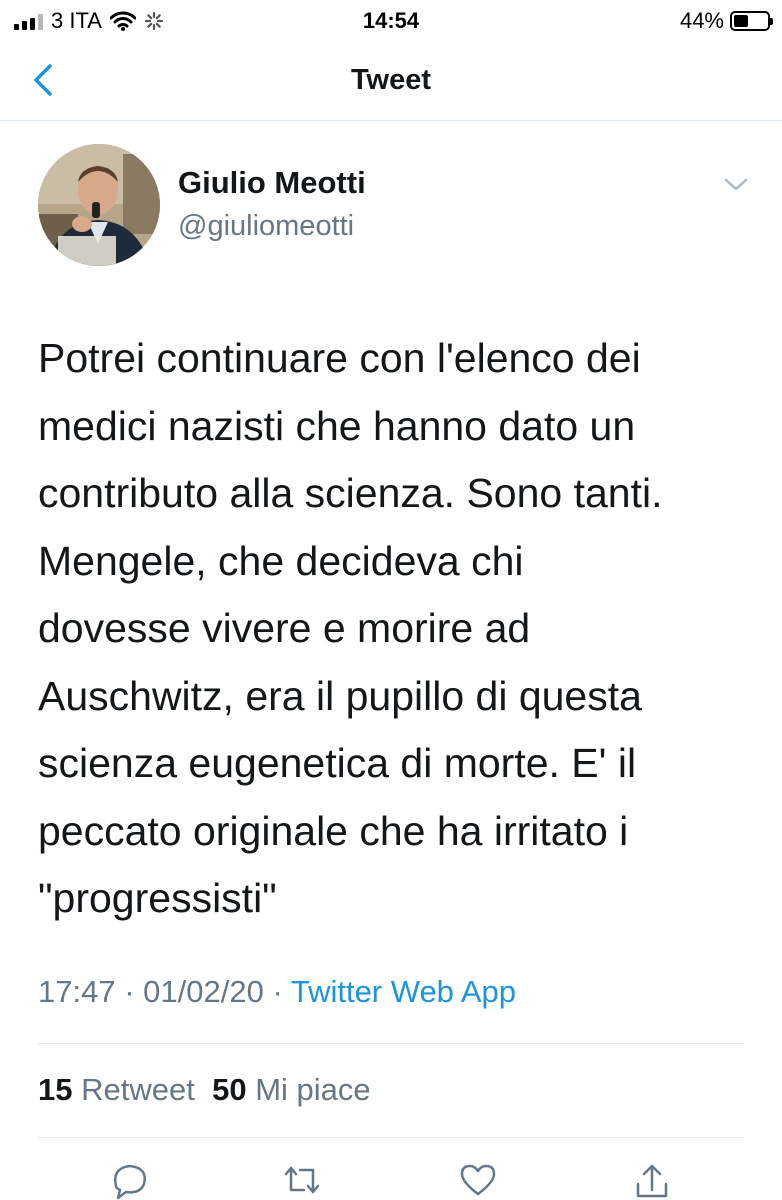 This screenshot has height=1200, width=782. I want to click on chevron-down-icon, so click(736, 184).